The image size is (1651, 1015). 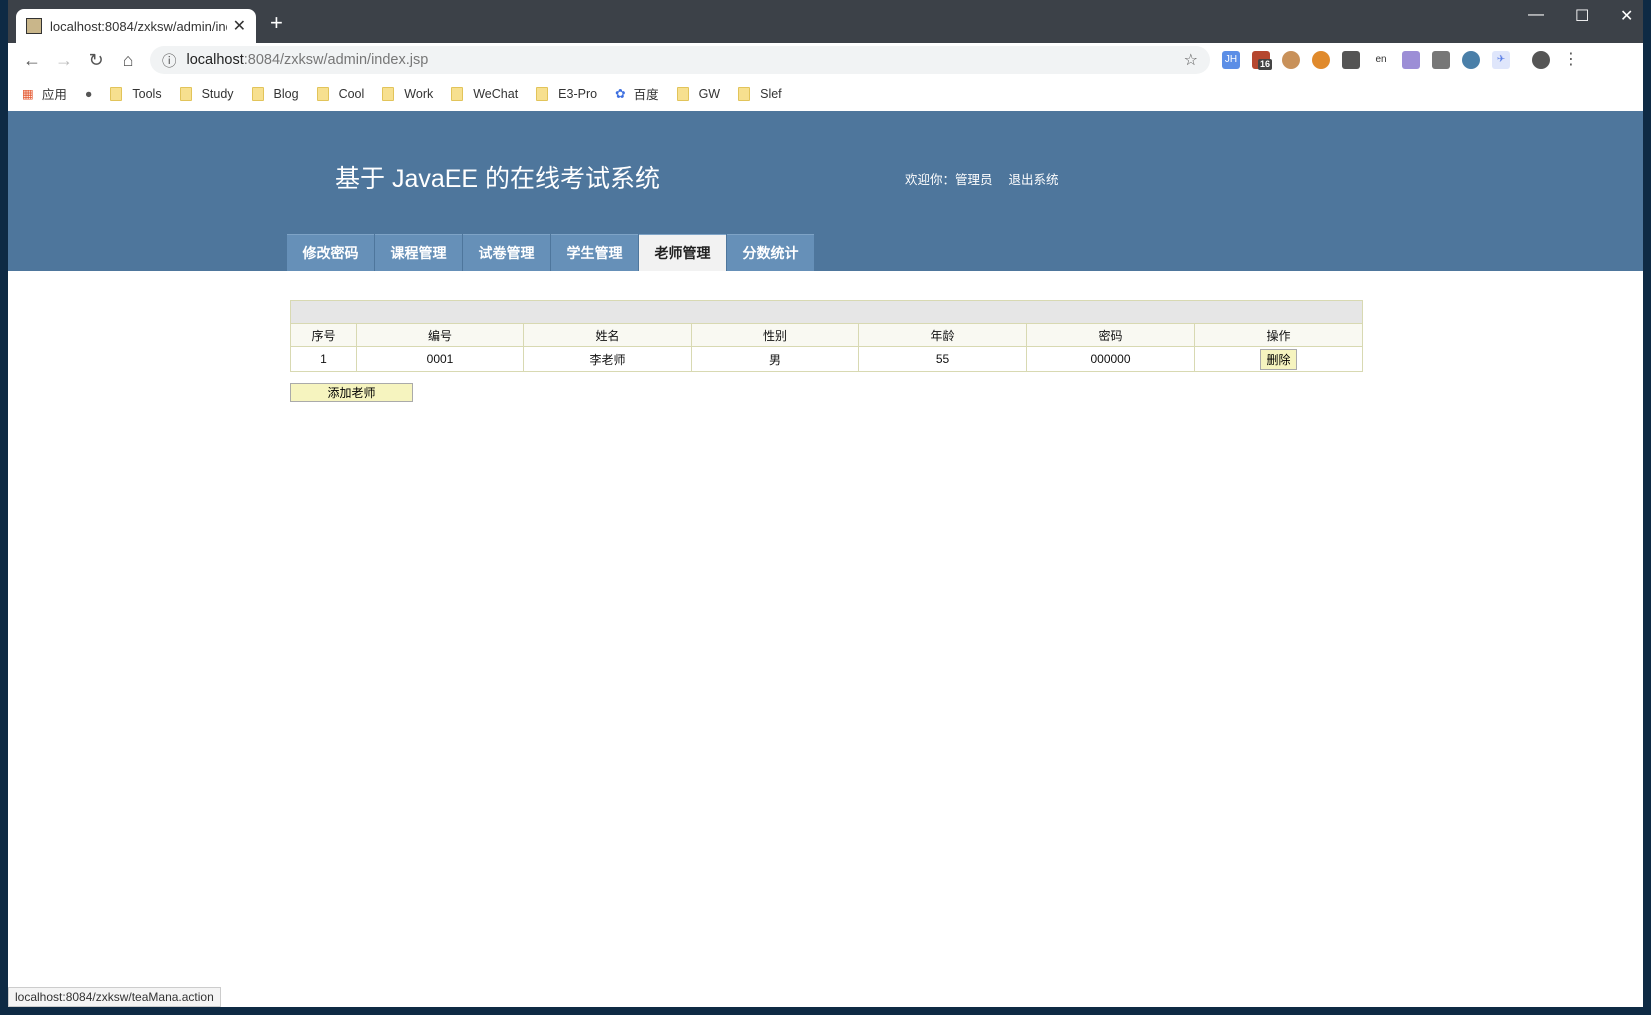 I want to click on delete-button: 删除, so click(x=1278, y=359).